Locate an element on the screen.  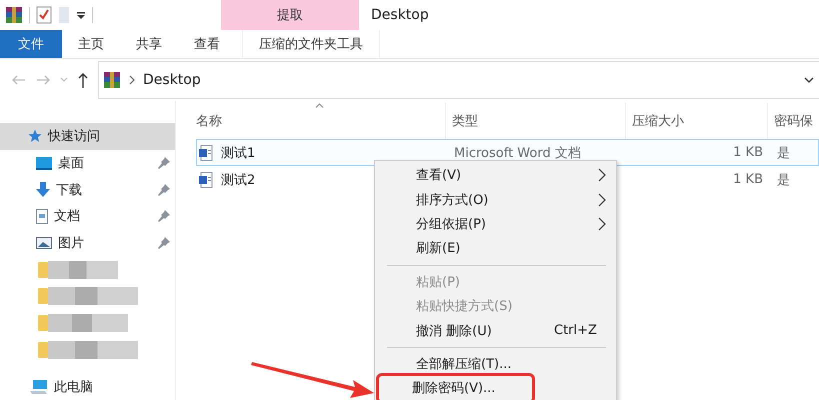
ribbon-tab: 查看 is located at coordinates (207, 44).